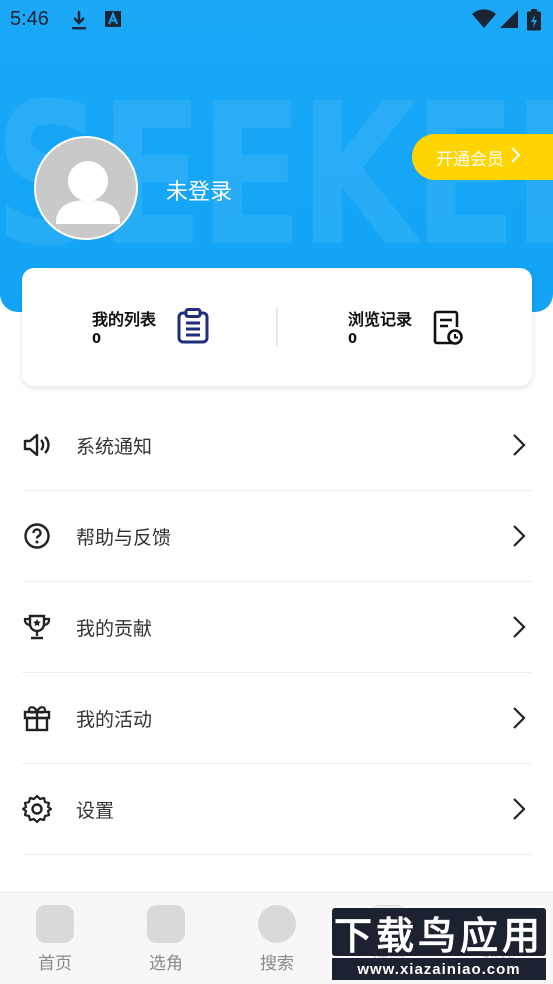  What do you see at coordinates (79, 22) in the screenshot?
I see `download-icon` at bounding box center [79, 22].